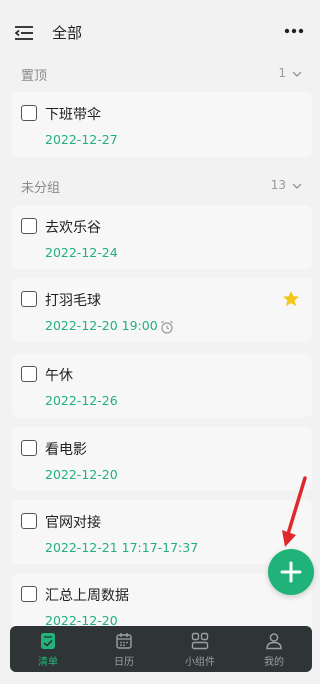 This screenshot has width=320, height=684. Describe the element at coordinates (160, 74) in the screenshot. I see `section-header-pinned: 置顶 1` at that location.